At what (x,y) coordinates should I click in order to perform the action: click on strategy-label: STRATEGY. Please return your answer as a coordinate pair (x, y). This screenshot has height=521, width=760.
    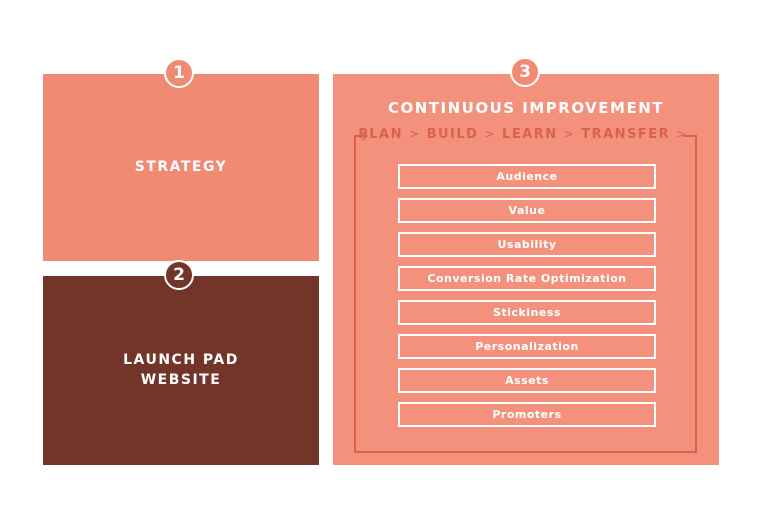
    Looking at the image, I should click on (181, 167).